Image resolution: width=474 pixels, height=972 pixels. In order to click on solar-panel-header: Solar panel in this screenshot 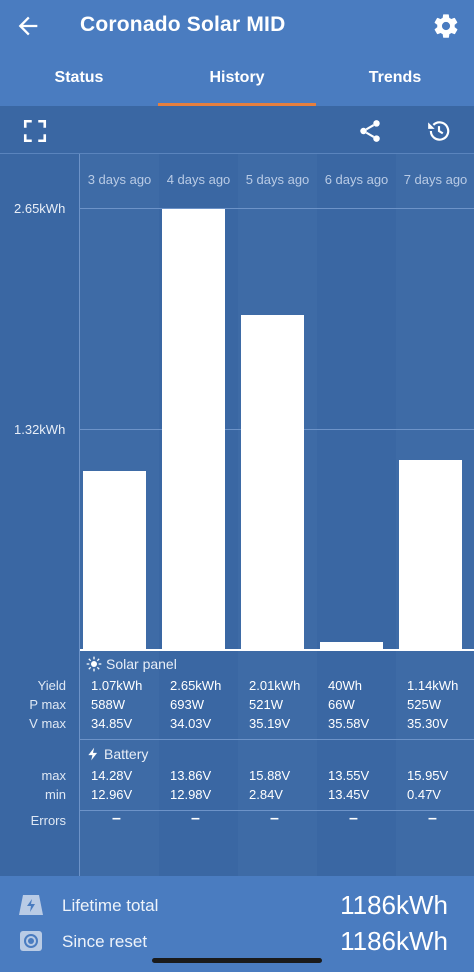, I will do `click(131, 664)`.